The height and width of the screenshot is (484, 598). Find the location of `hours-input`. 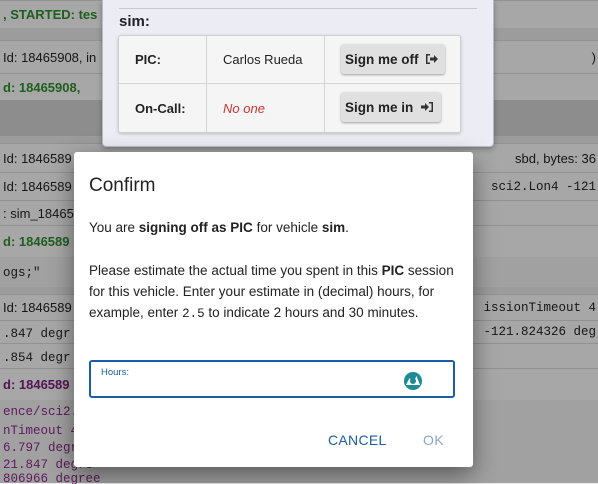

hours-input is located at coordinates (246, 387).